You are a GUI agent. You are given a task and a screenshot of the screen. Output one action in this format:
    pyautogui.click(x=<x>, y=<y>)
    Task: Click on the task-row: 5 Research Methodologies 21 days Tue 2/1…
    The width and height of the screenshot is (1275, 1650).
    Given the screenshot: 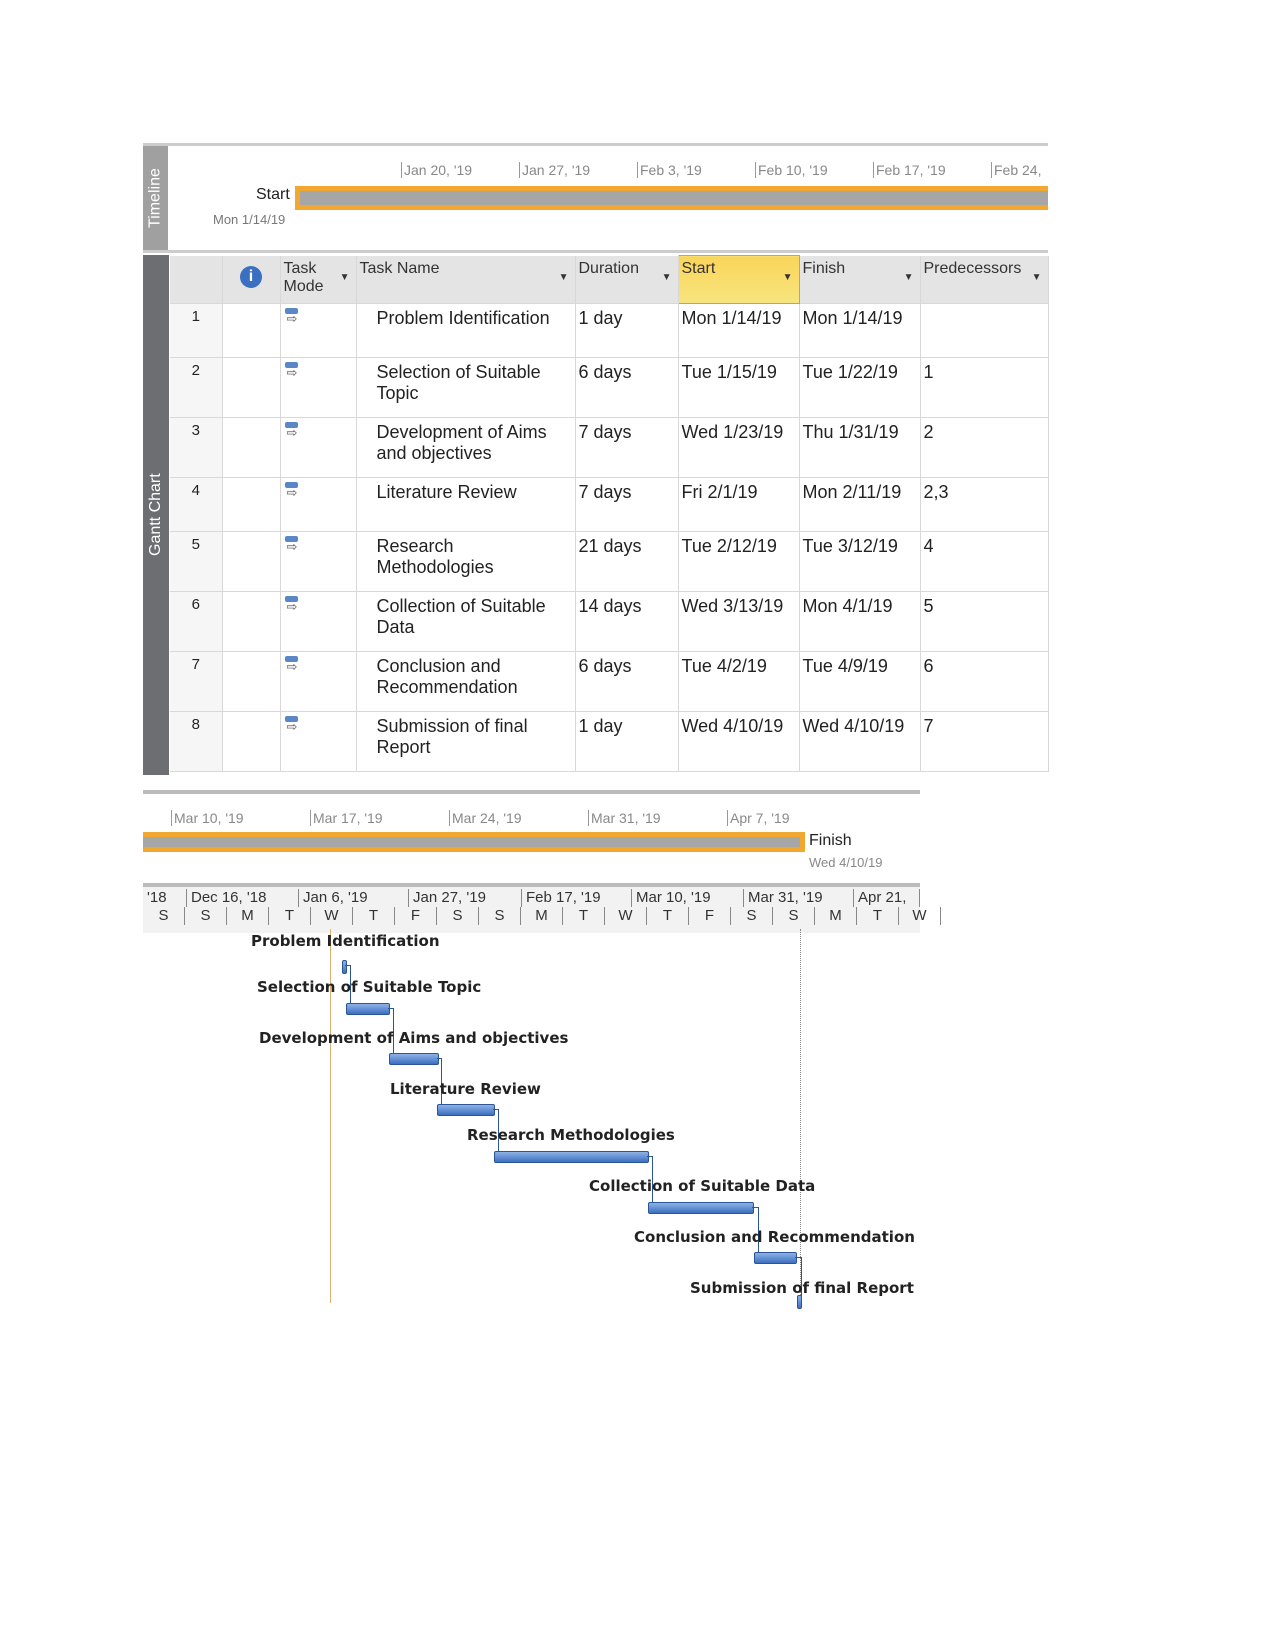 What is the action you would take?
    pyautogui.click(x=609, y=561)
    